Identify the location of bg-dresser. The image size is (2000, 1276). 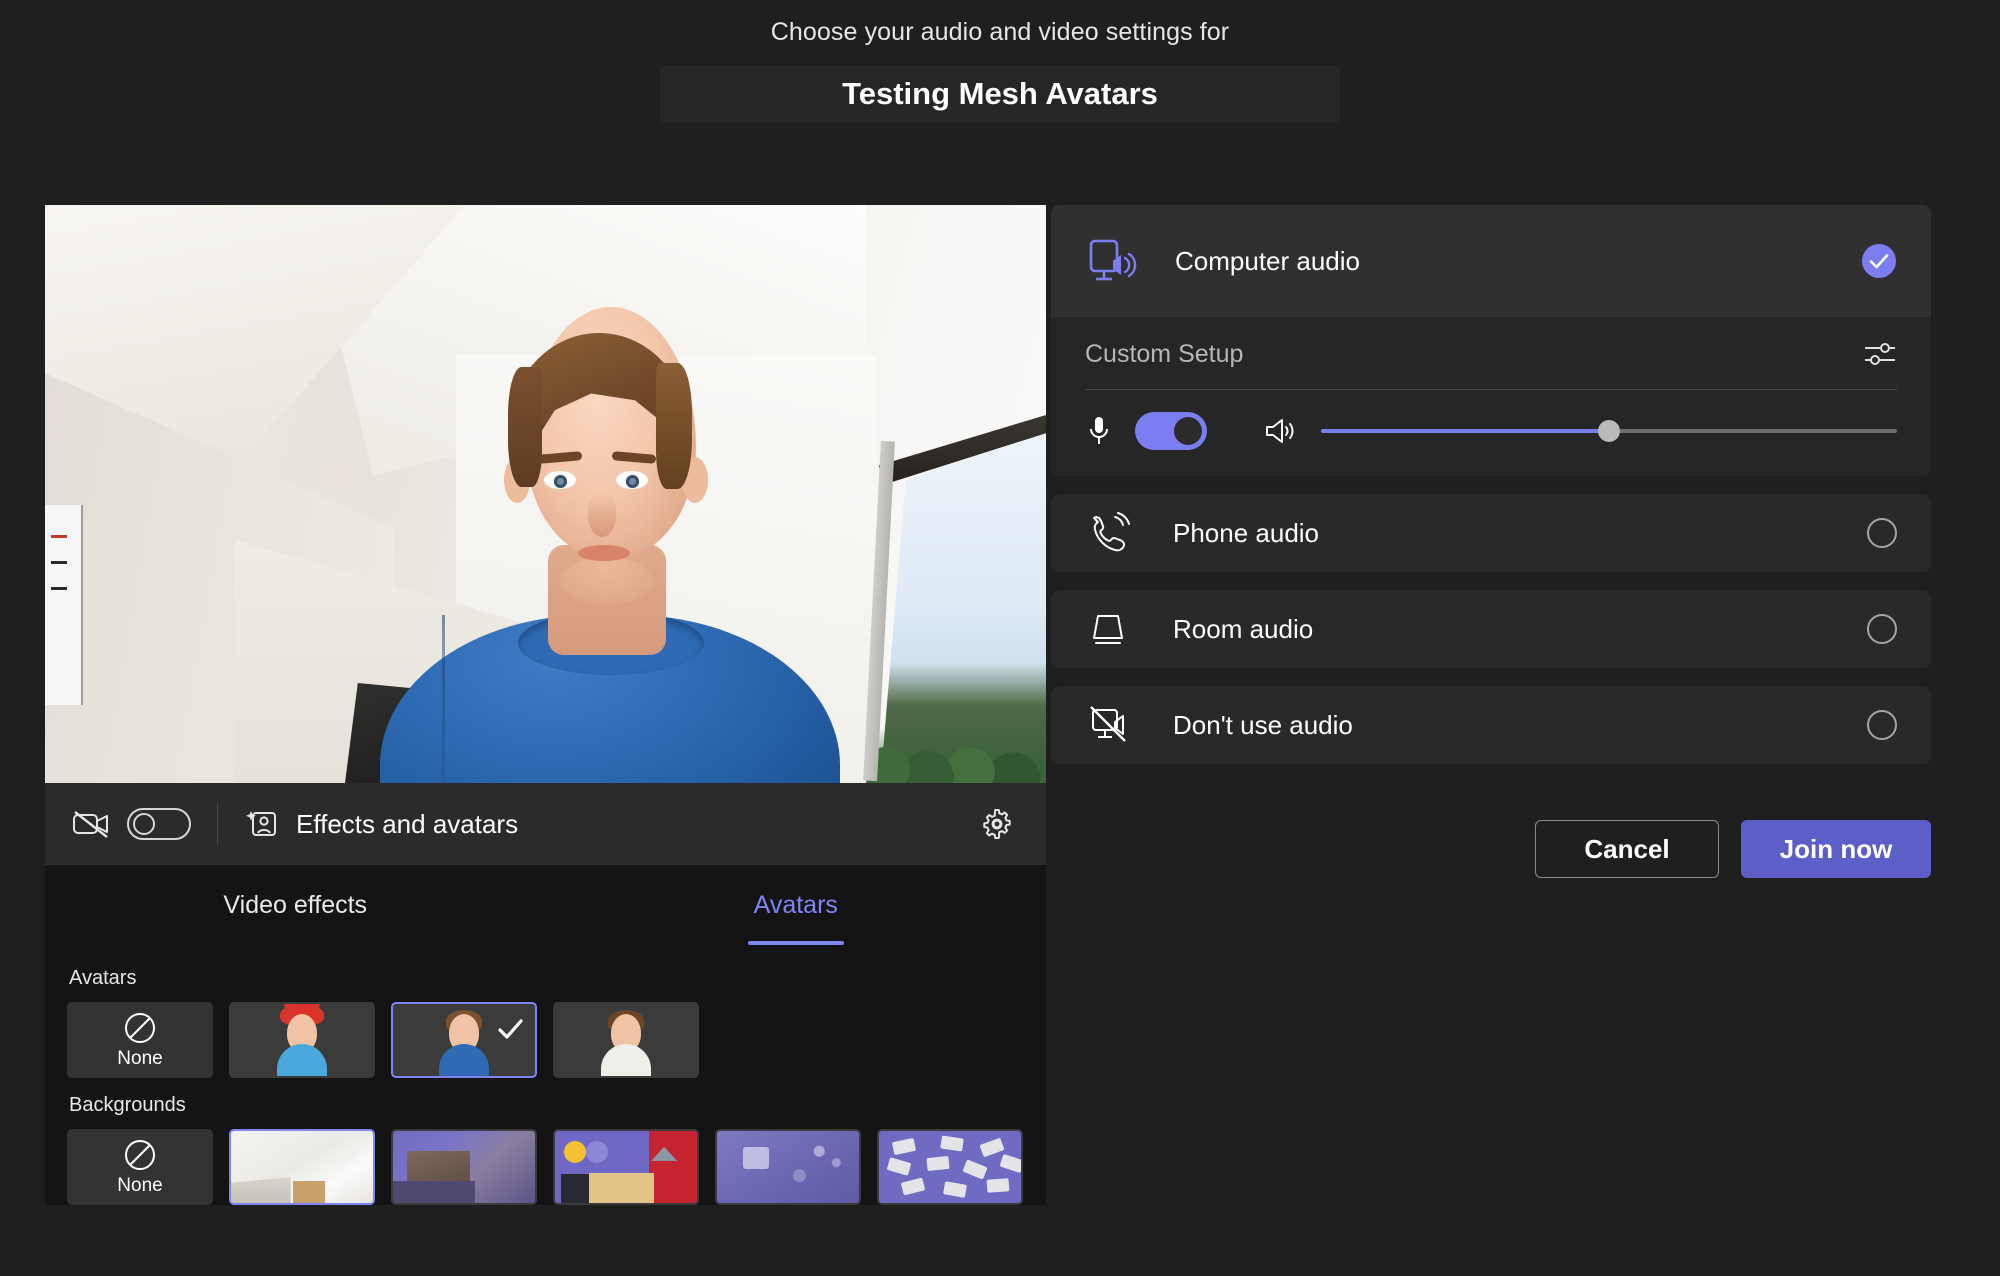
(622, 1187).